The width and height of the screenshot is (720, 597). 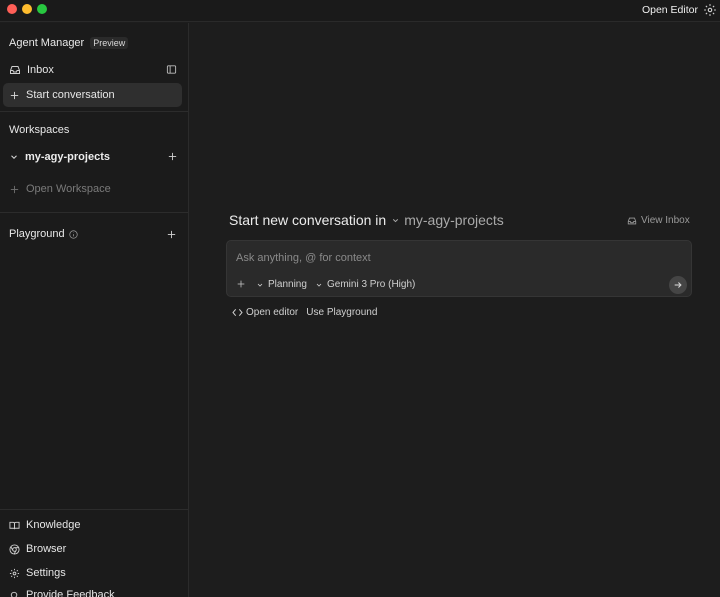 I want to click on sidebar-item-browser: Browser, so click(x=37, y=549).